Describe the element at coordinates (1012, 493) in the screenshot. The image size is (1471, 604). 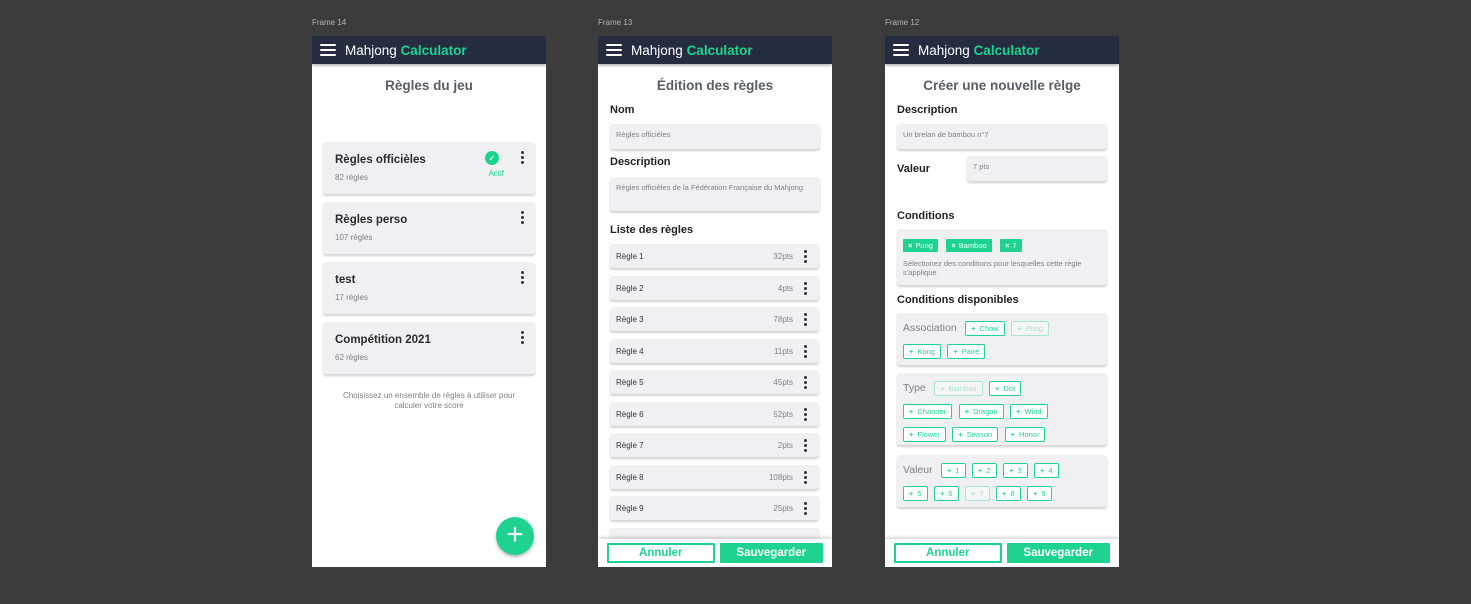
I see `chip-label: 8` at that location.